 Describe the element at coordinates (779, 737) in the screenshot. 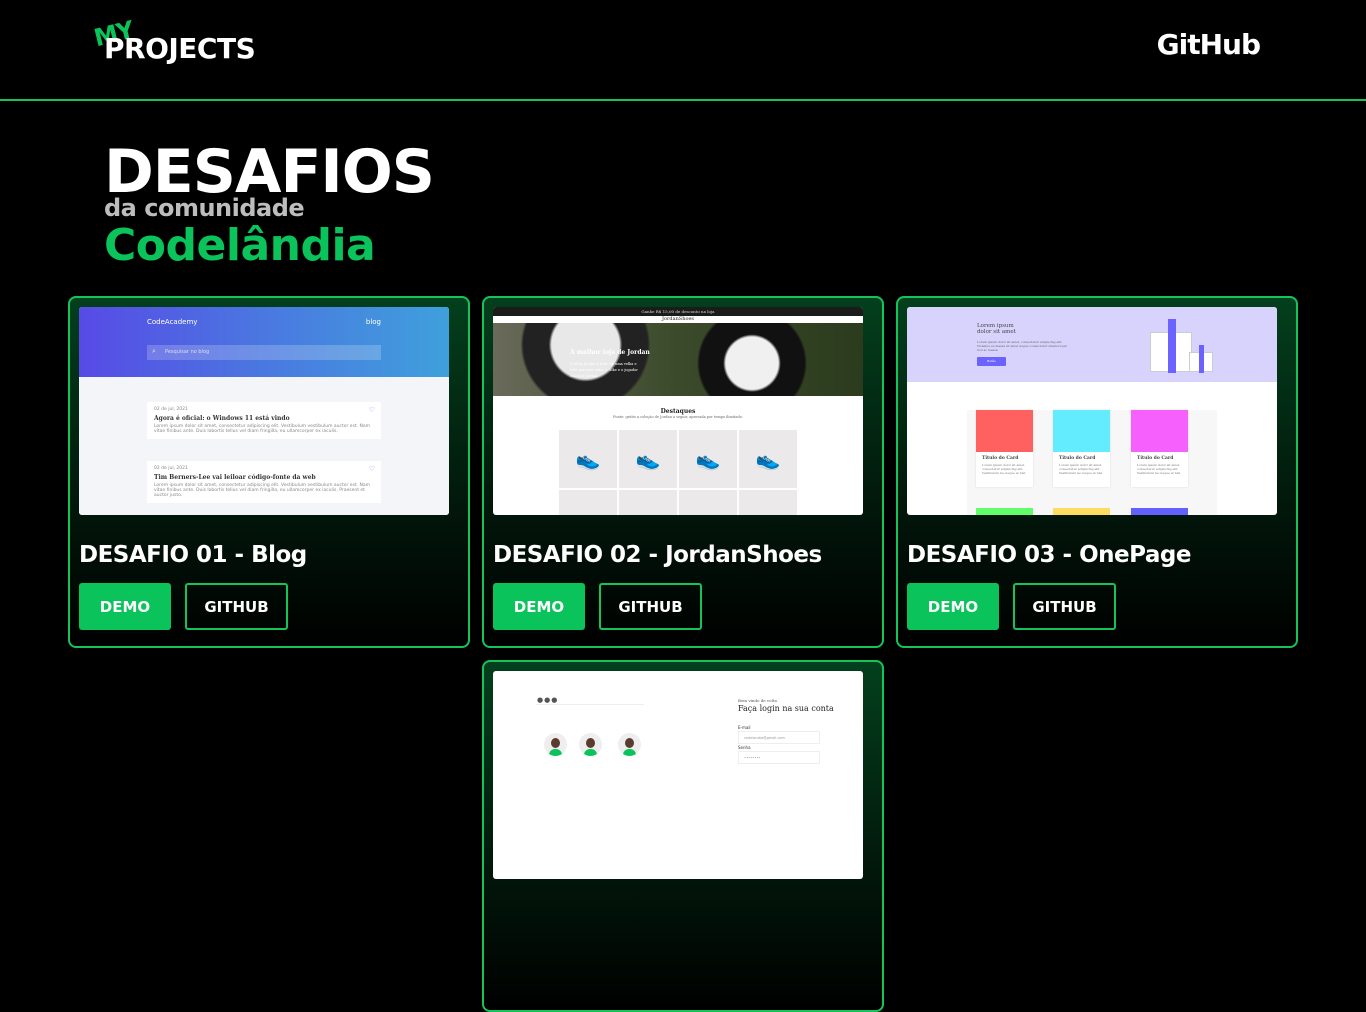

I see `thumb-email-input: codelandia@gmail.com` at that location.